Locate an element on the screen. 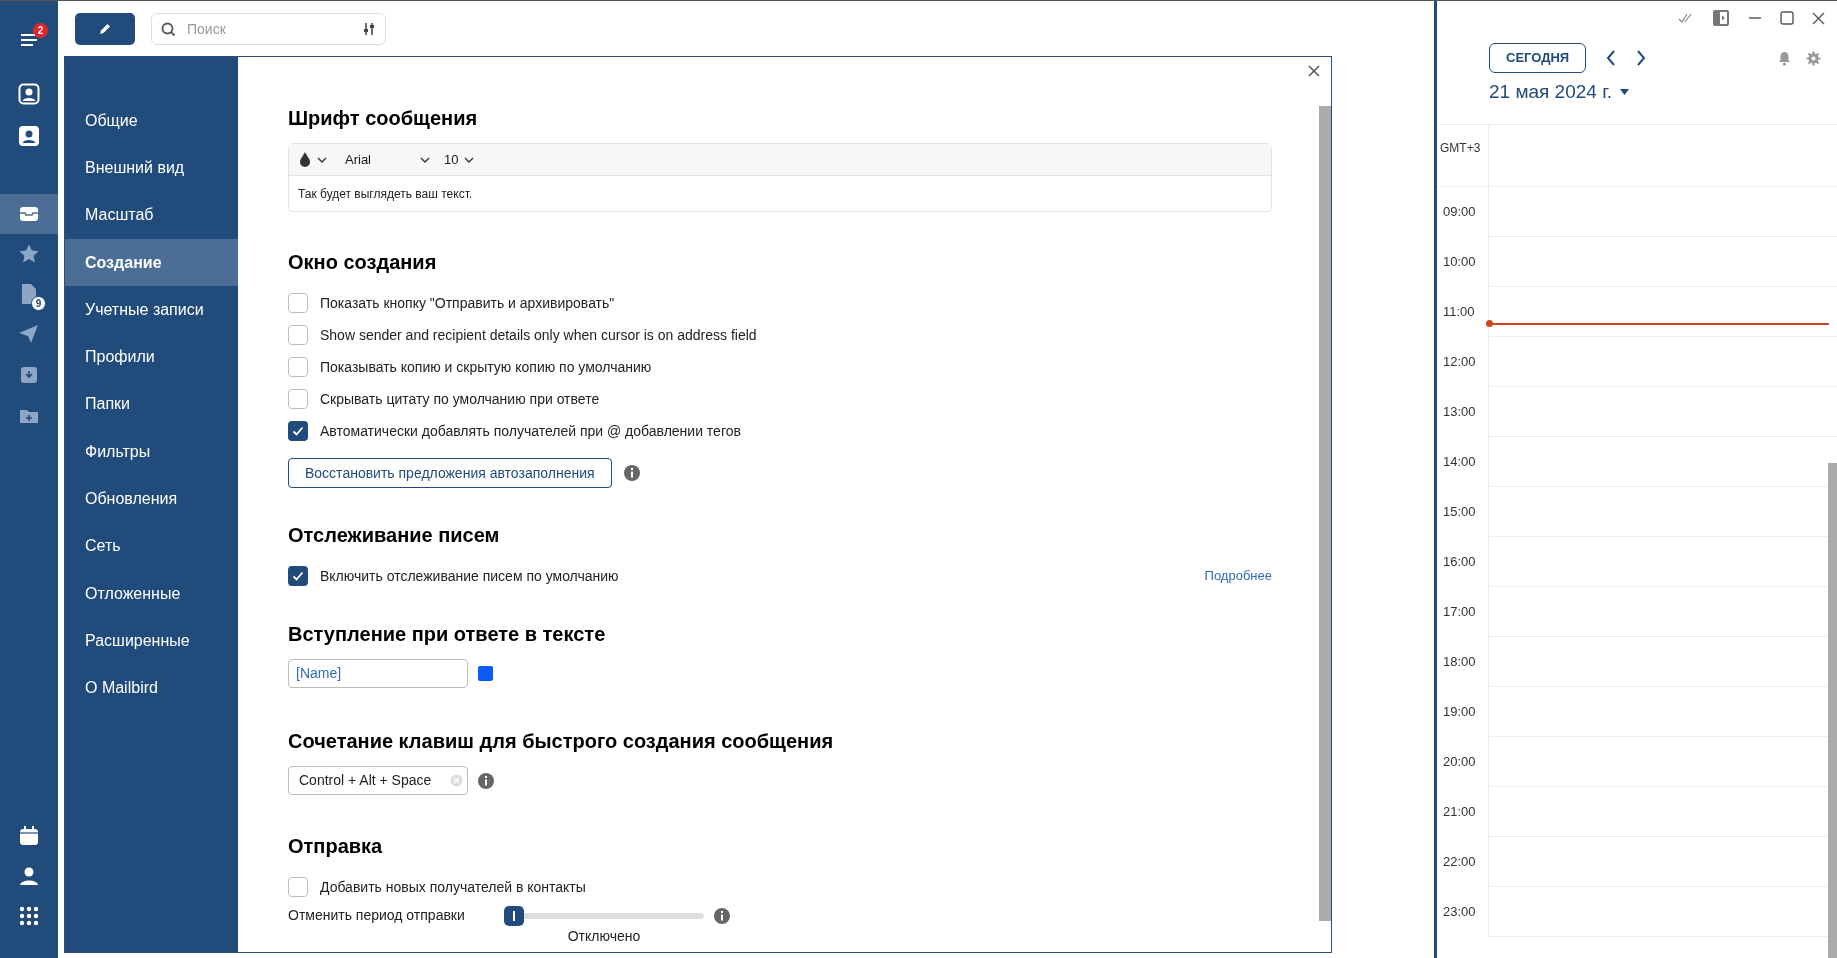 This screenshot has height=958, width=1837. inbox-tray-button is located at coordinates (29, 214).